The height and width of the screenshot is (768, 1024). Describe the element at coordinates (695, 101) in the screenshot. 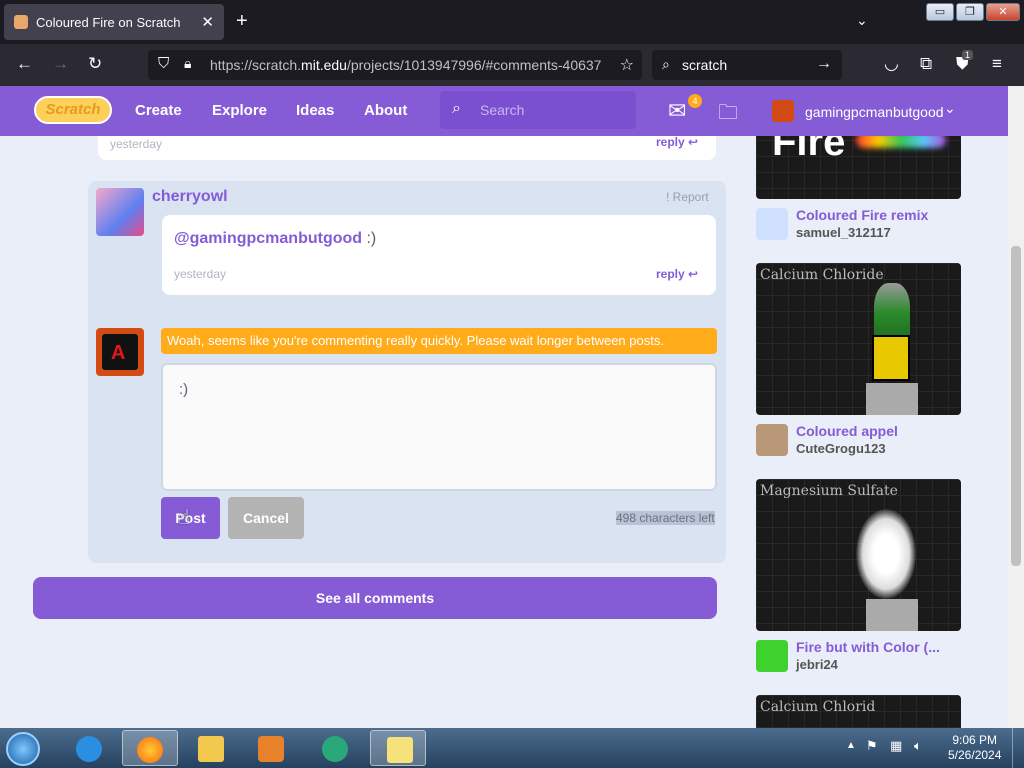

I see `messages-count-badge: 4` at that location.